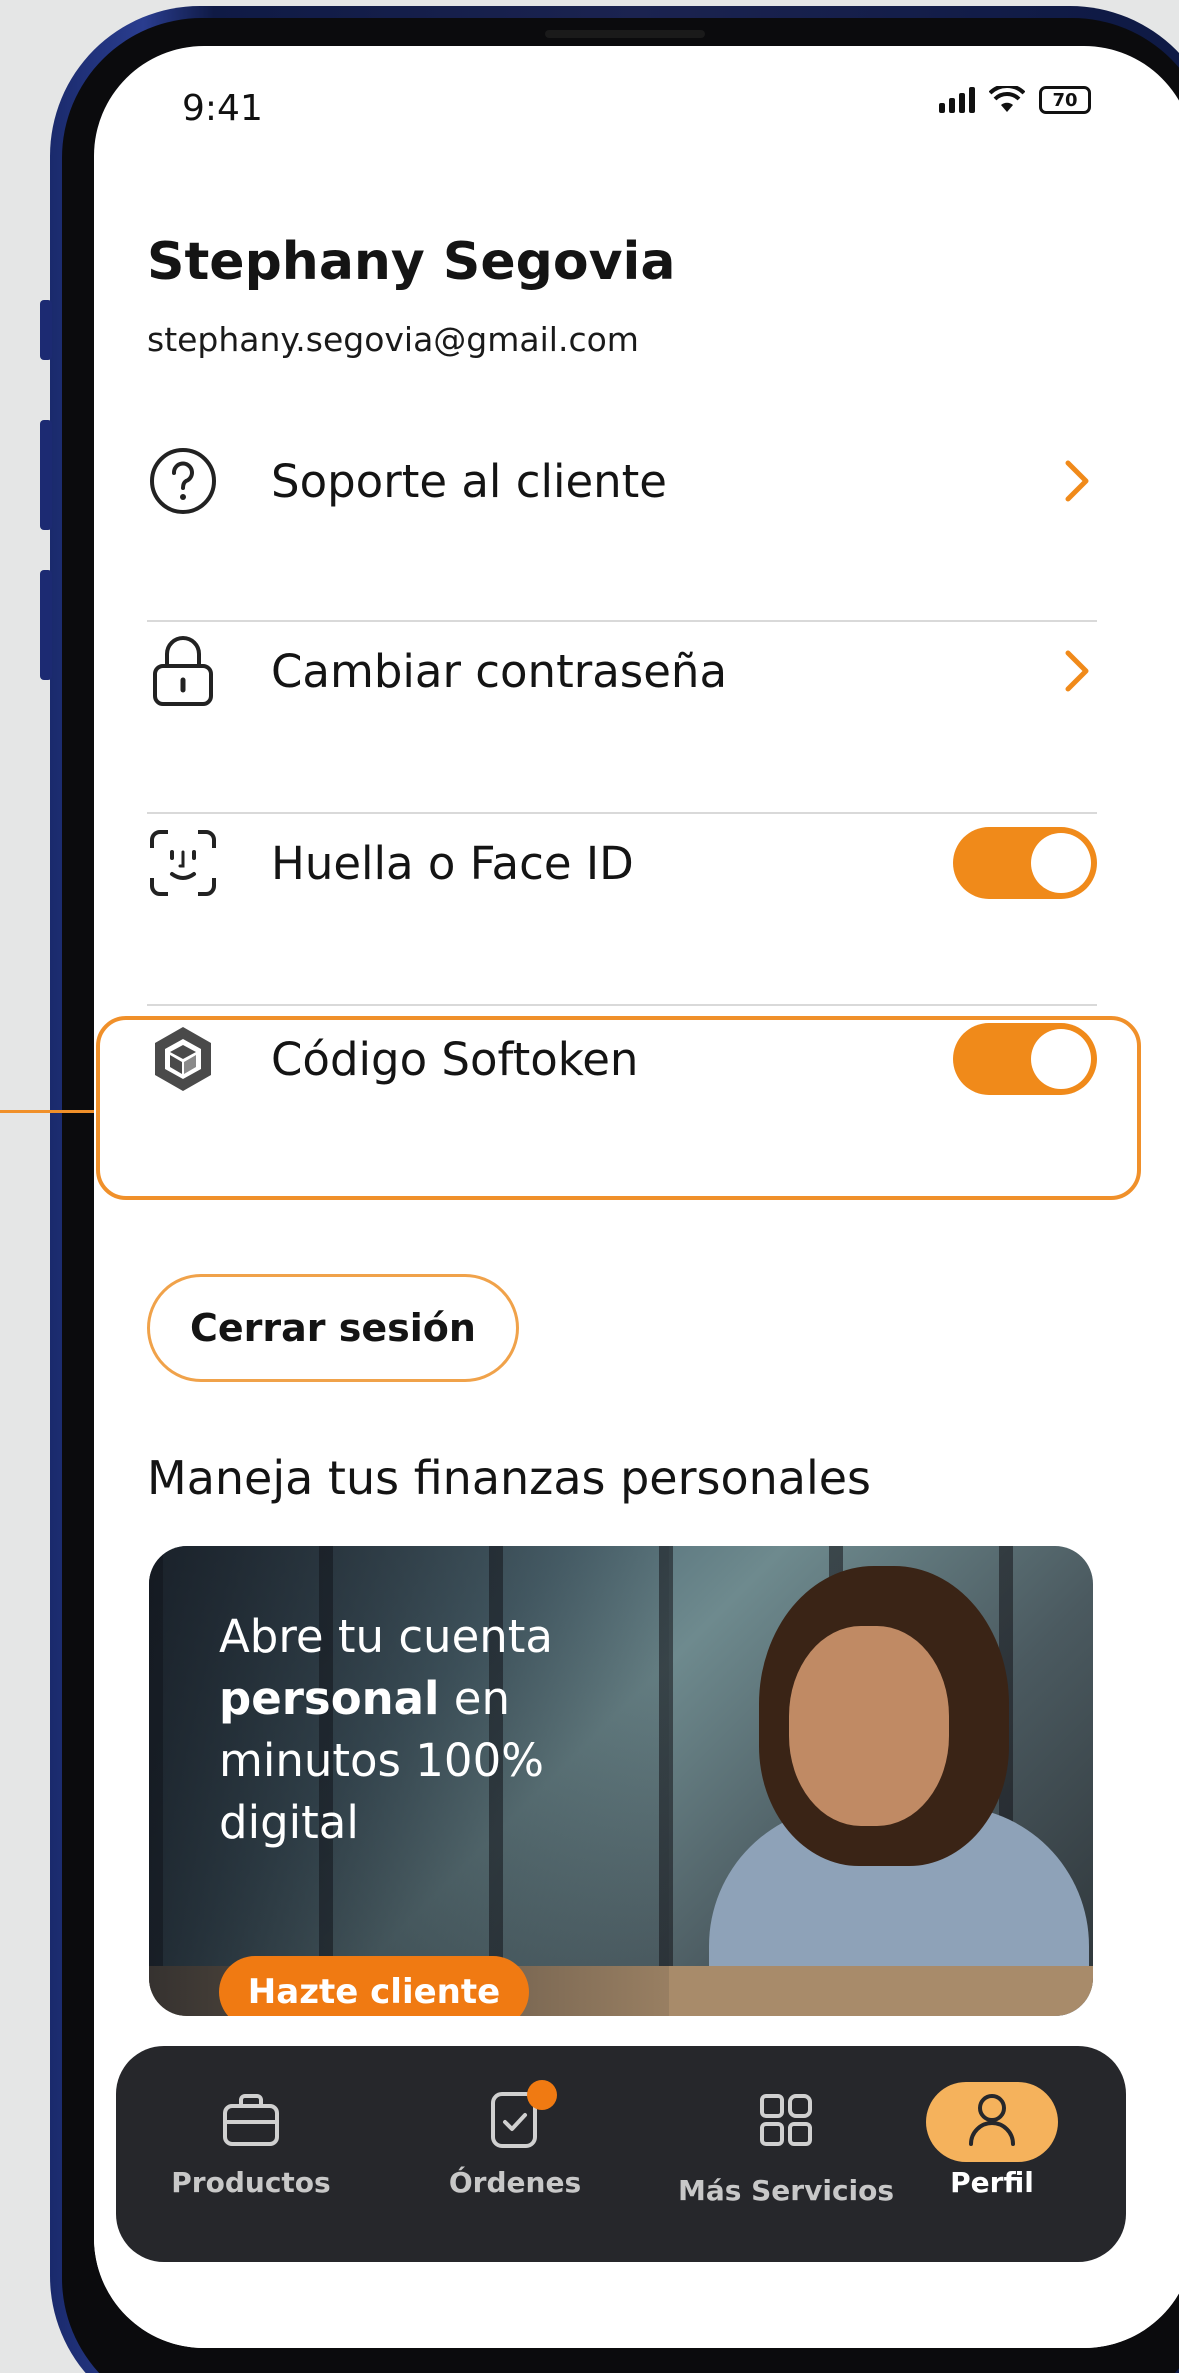 Image resolution: width=1179 pixels, height=2373 pixels. I want to click on menu-item-label: Soporte al cliente, so click(469, 481).